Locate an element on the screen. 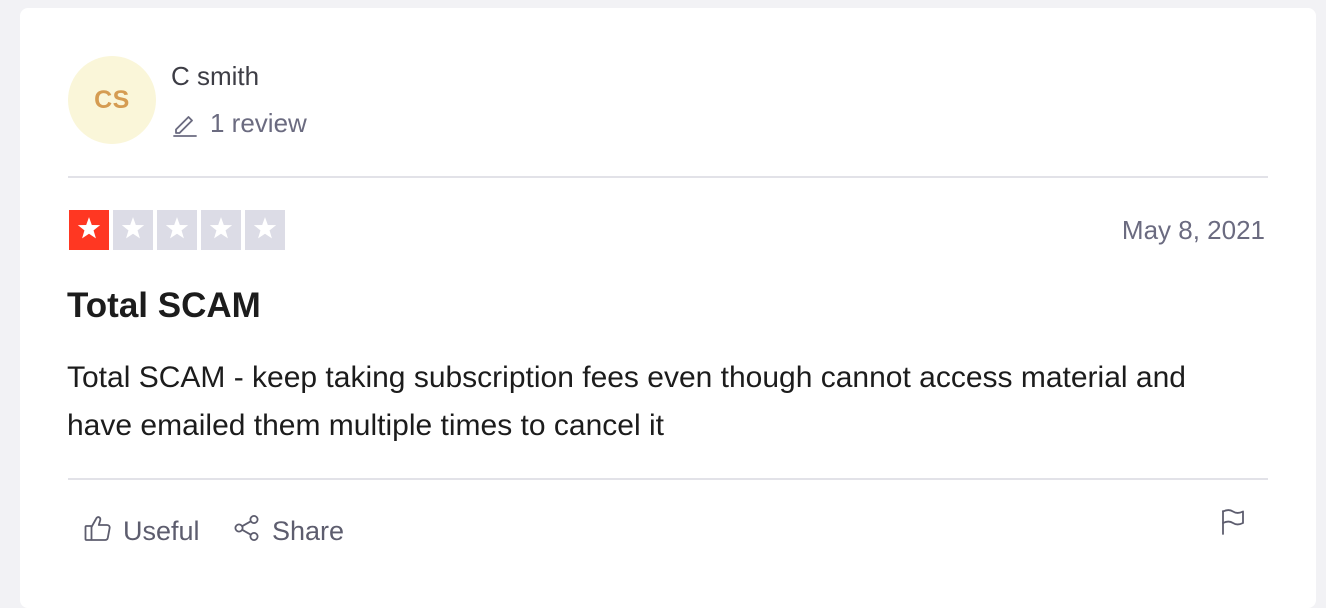  useful-button: Useful is located at coordinates (141, 531).